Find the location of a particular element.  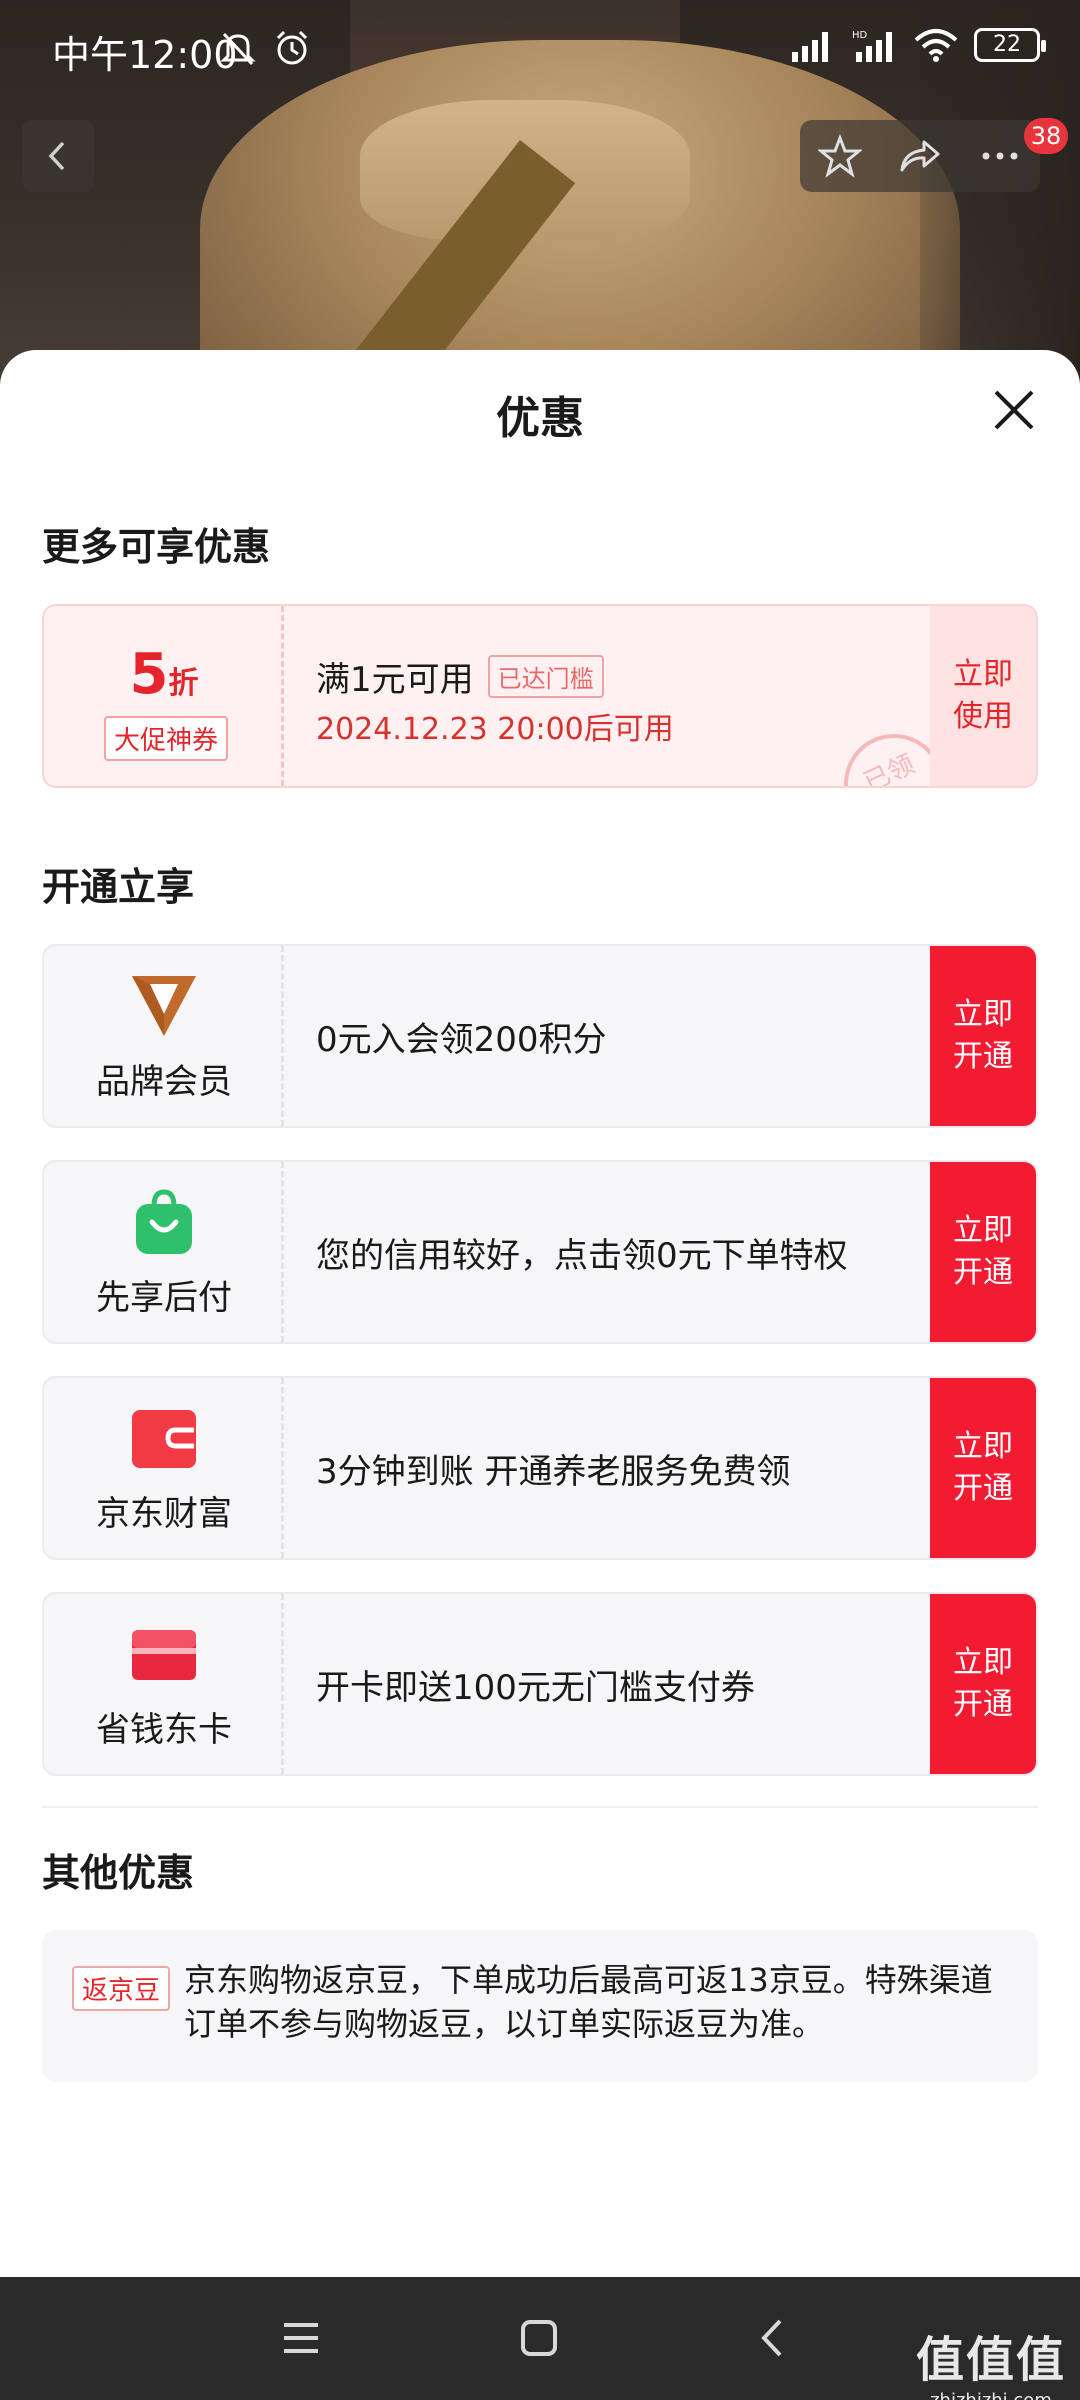

status-bar: 中午12:00 HD 22 is located at coordinates (540, 50).